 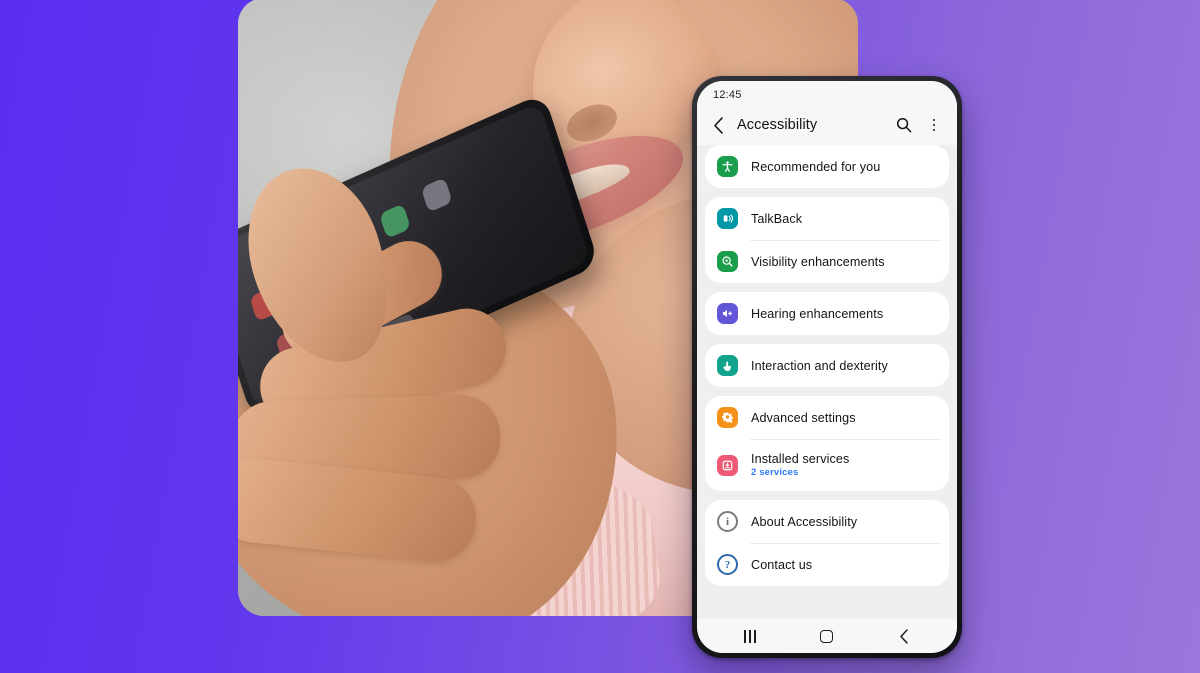 I want to click on list-item-about-accessibility: i About Accessibility, so click(x=827, y=521).